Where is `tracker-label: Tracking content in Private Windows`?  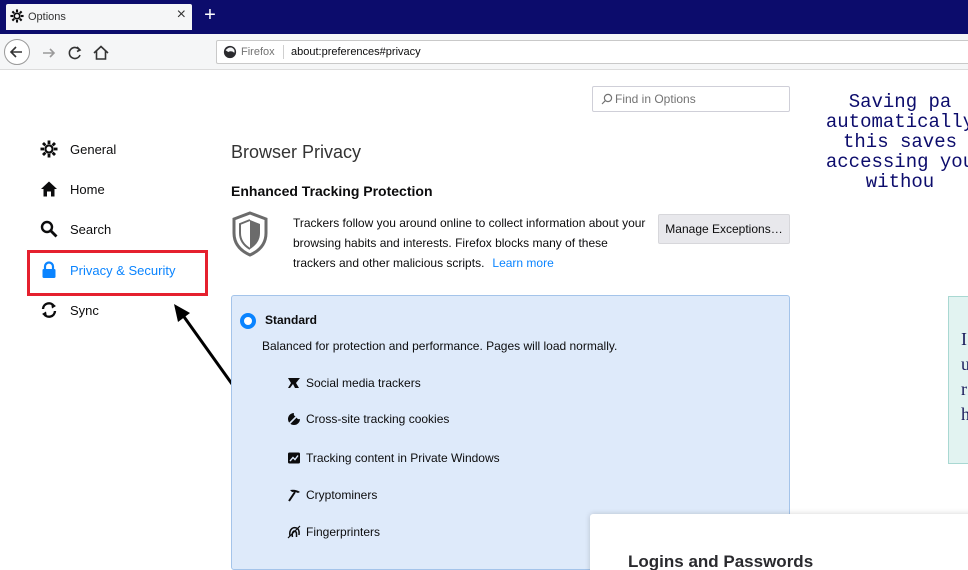
tracker-label: Tracking content in Private Windows is located at coordinates (403, 458).